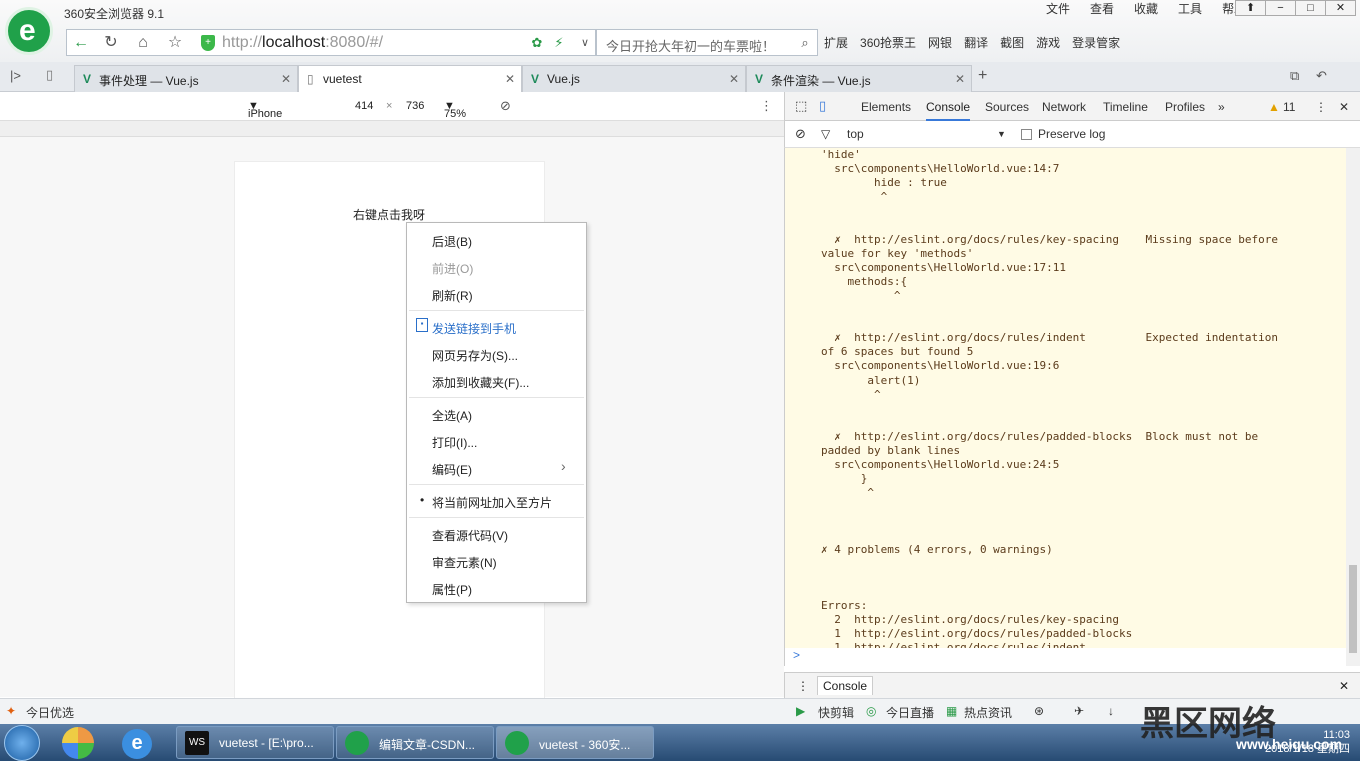  Describe the element at coordinates (988, 712) in the screenshot. I see `status-hot-news: 热点资讯` at that location.